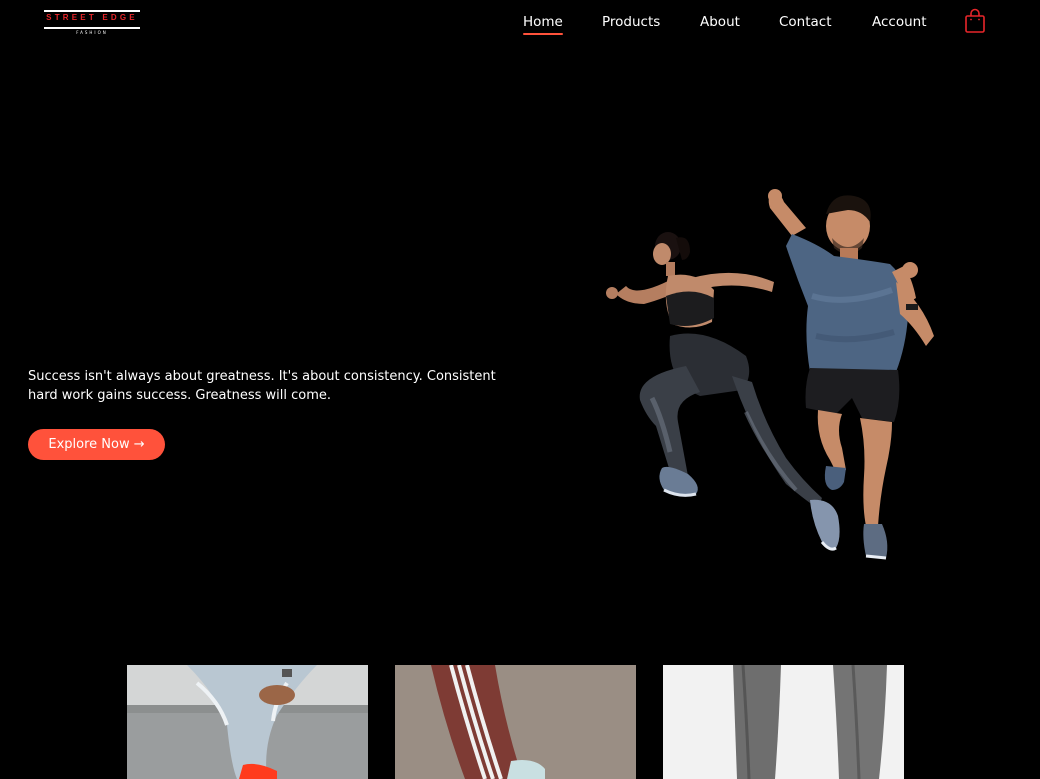 This screenshot has width=1040, height=779. Describe the element at coordinates (92, 11) in the screenshot. I see `logo-bar-top` at that location.